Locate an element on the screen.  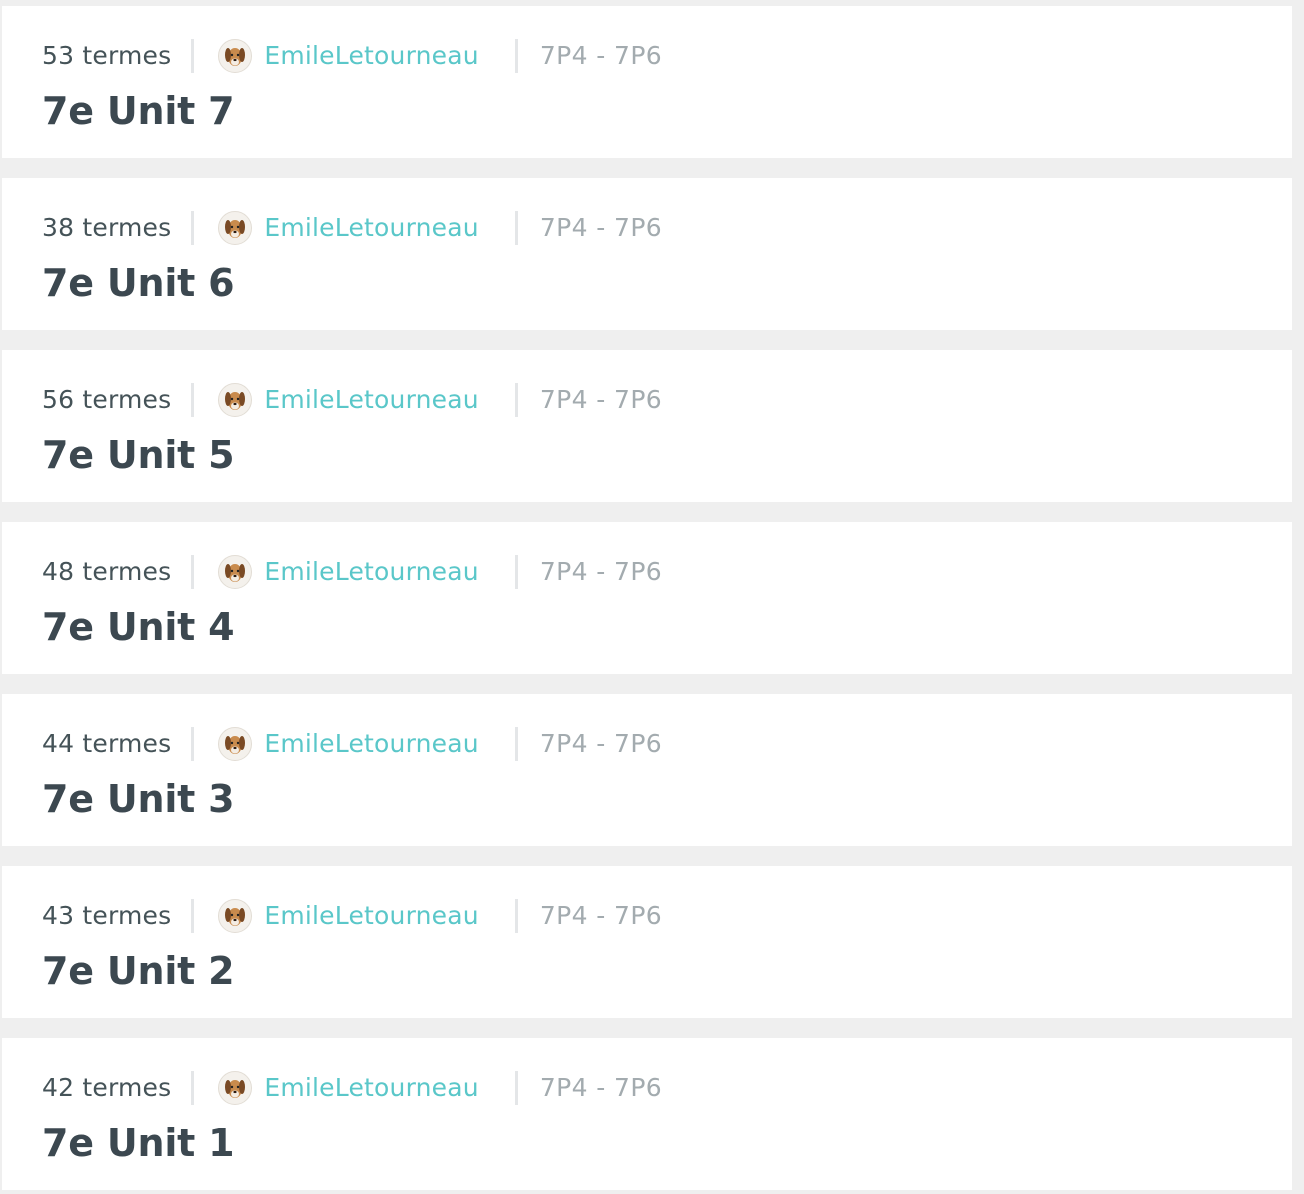
set-title: 7e Unit 6 is located at coordinates (138, 283).